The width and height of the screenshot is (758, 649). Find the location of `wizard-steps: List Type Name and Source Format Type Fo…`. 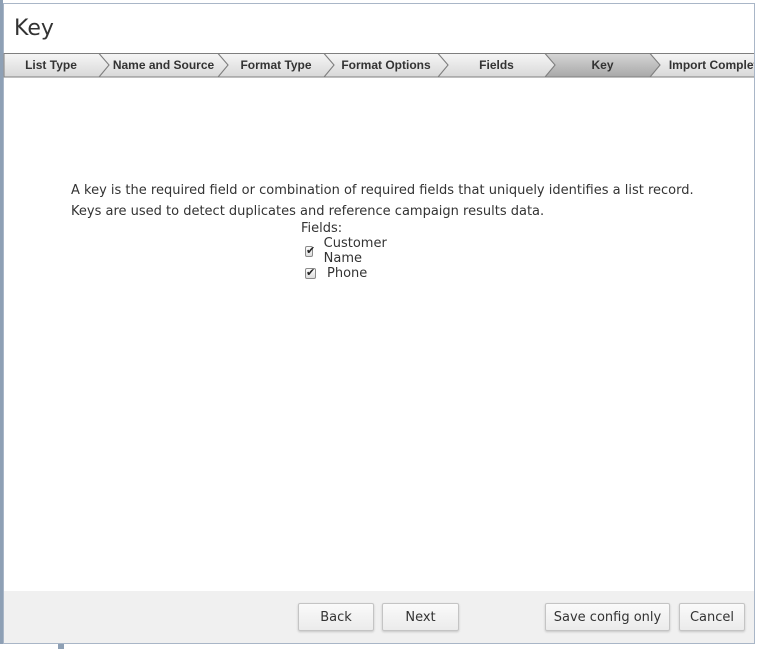

wizard-steps: List Type Name and Source Format Type Fo… is located at coordinates (378, 65).